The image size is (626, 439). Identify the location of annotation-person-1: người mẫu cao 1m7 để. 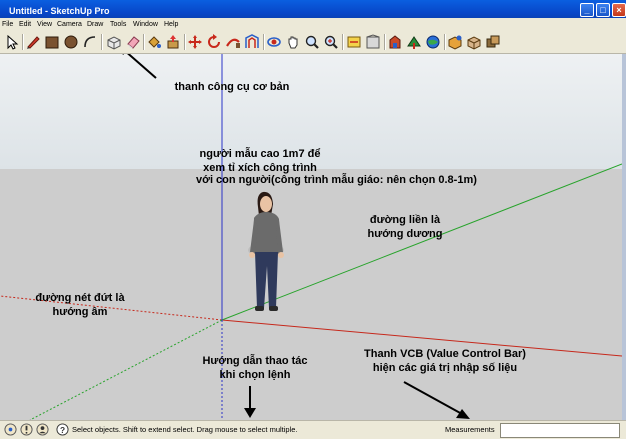
(260, 154).